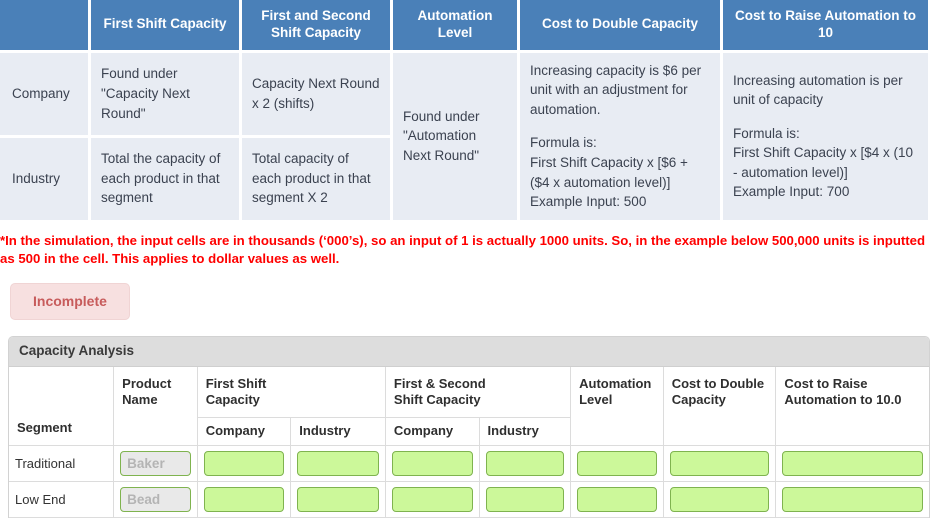 This screenshot has width=944, height=518. I want to click on cell-fssc-company-low-end, so click(432, 499).